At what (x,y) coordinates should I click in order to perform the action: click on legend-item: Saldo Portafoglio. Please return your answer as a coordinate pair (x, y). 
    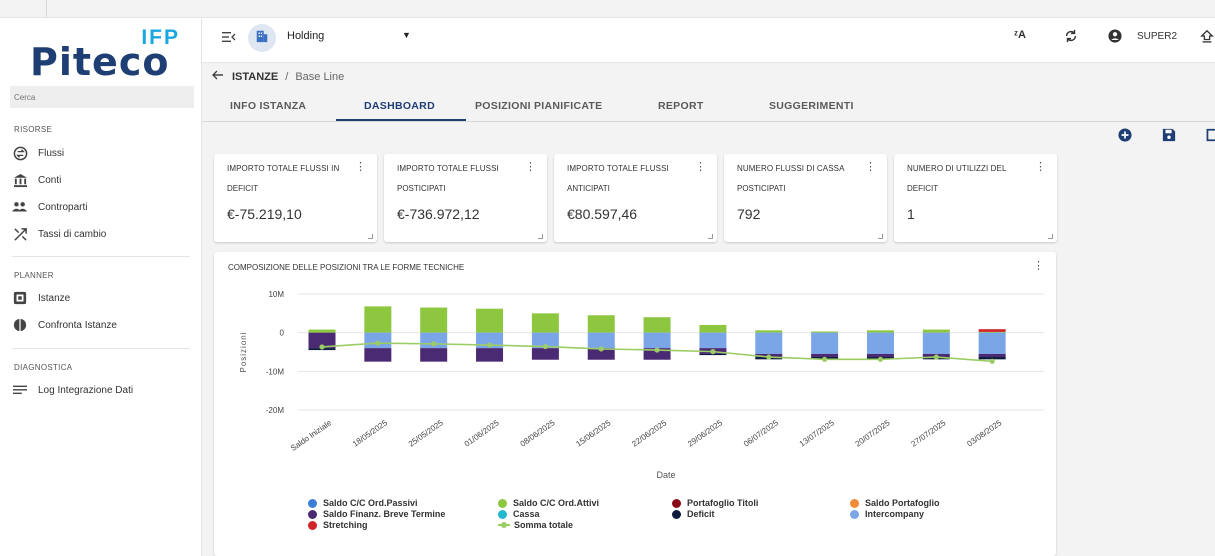
    Looking at the image, I should click on (895, 503).